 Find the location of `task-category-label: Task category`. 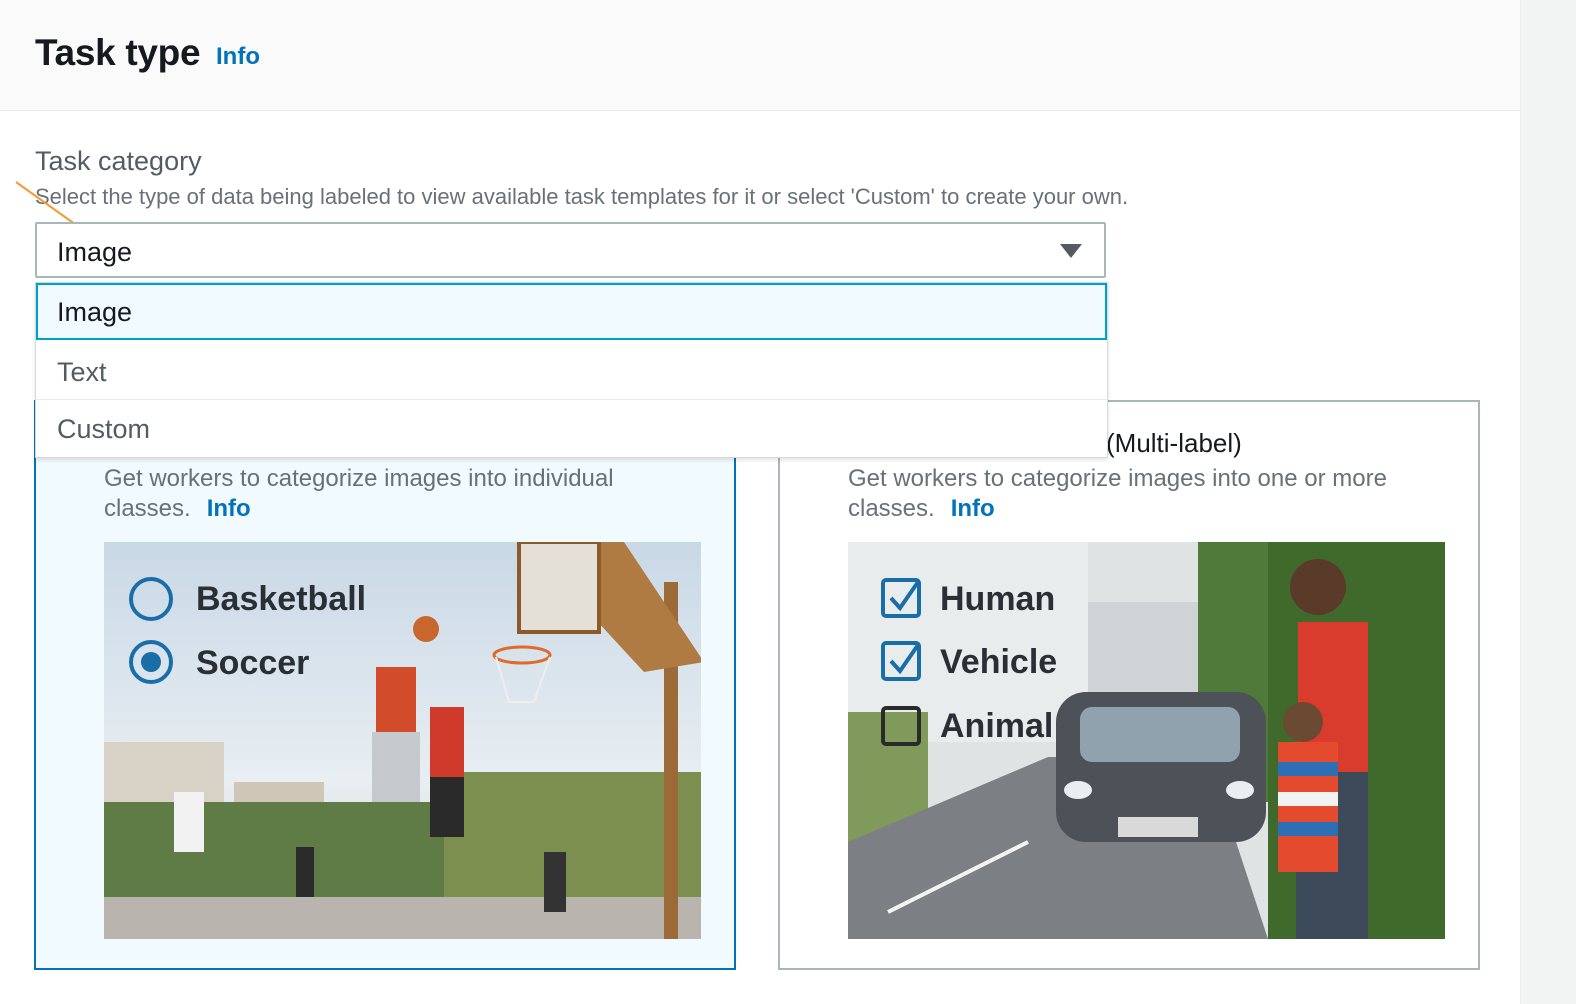

task-category-label: Task category is located at coordinates (118, 161).